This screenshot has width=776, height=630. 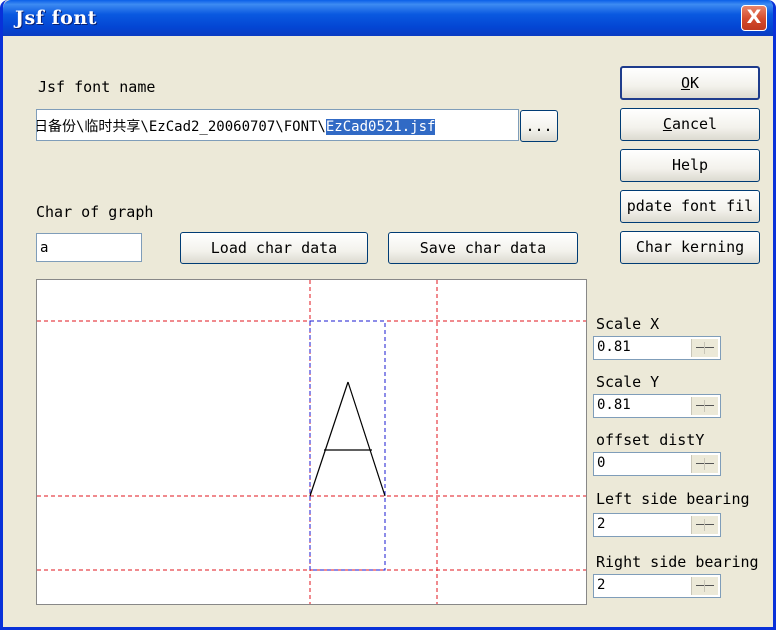 What do you see at coordinates (650, 440) in the screenshot?
I see `offset-dist-y-label: offset distY` at bounding box center [650, 440].